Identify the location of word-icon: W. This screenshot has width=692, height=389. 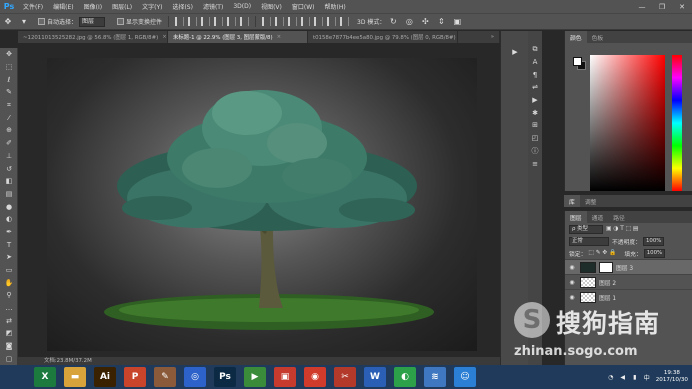
(375, 377).